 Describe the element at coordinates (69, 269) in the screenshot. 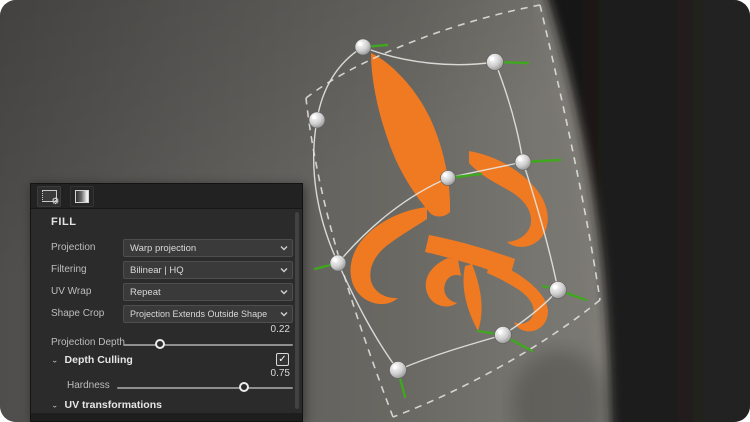

I see `filtering-label: Filtering` at that location.